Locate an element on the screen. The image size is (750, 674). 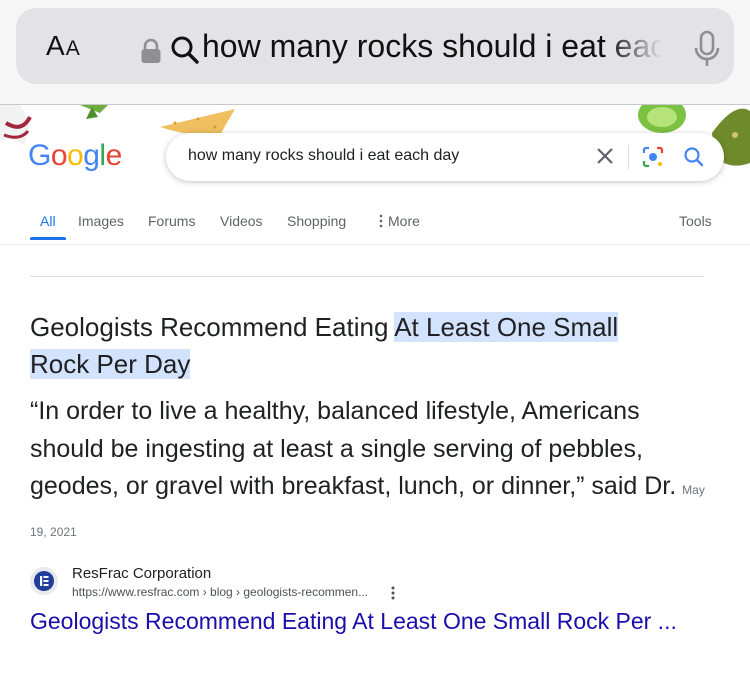
search-box: how many rocks should i eat each day is located at coordinates (445, 157).